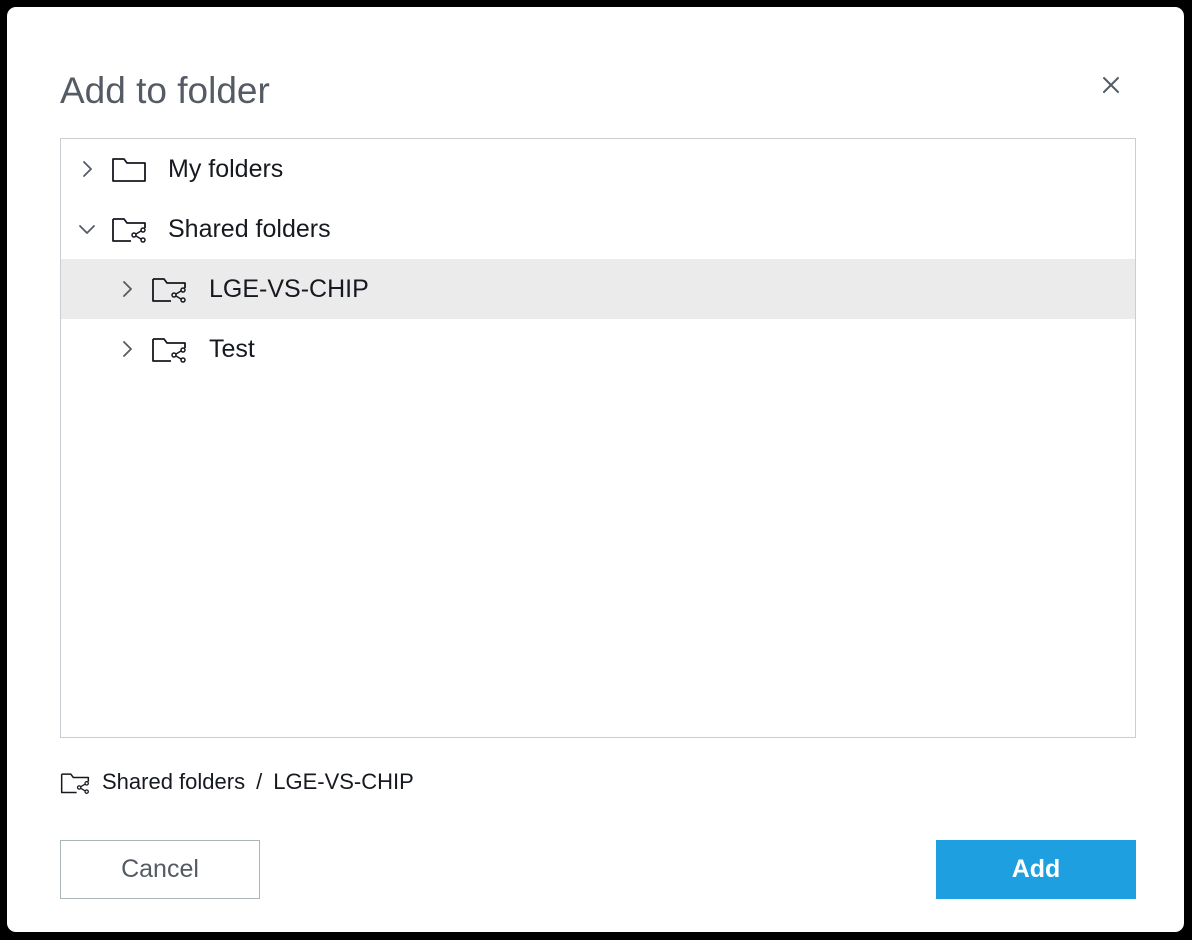  I want to click on add-button: Add, so click(1036, 869).